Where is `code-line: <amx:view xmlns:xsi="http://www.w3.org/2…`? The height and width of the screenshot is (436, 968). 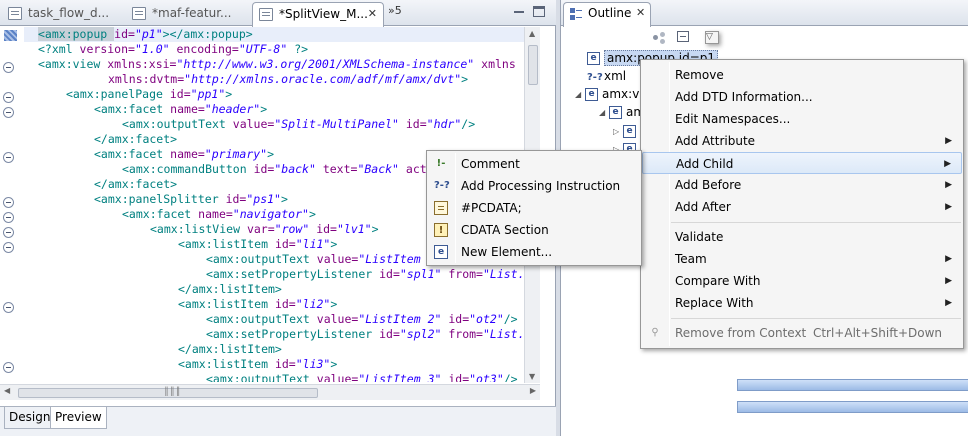 code-line: <amx:view xmlns:xsi="http://www.w3.org/2… is located at coordinates (277, 64).